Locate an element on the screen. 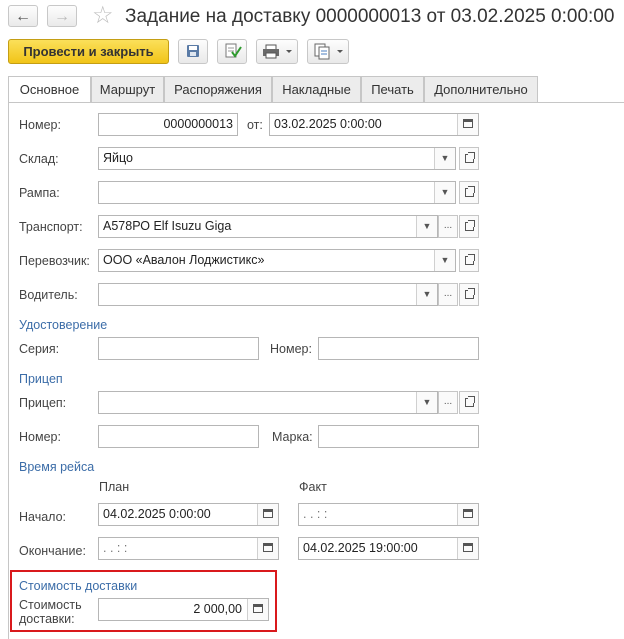 Image resolution: width=624 pixels, height=639 pixels. start-fact-field: . . : : is located at coordinates (388, 514).